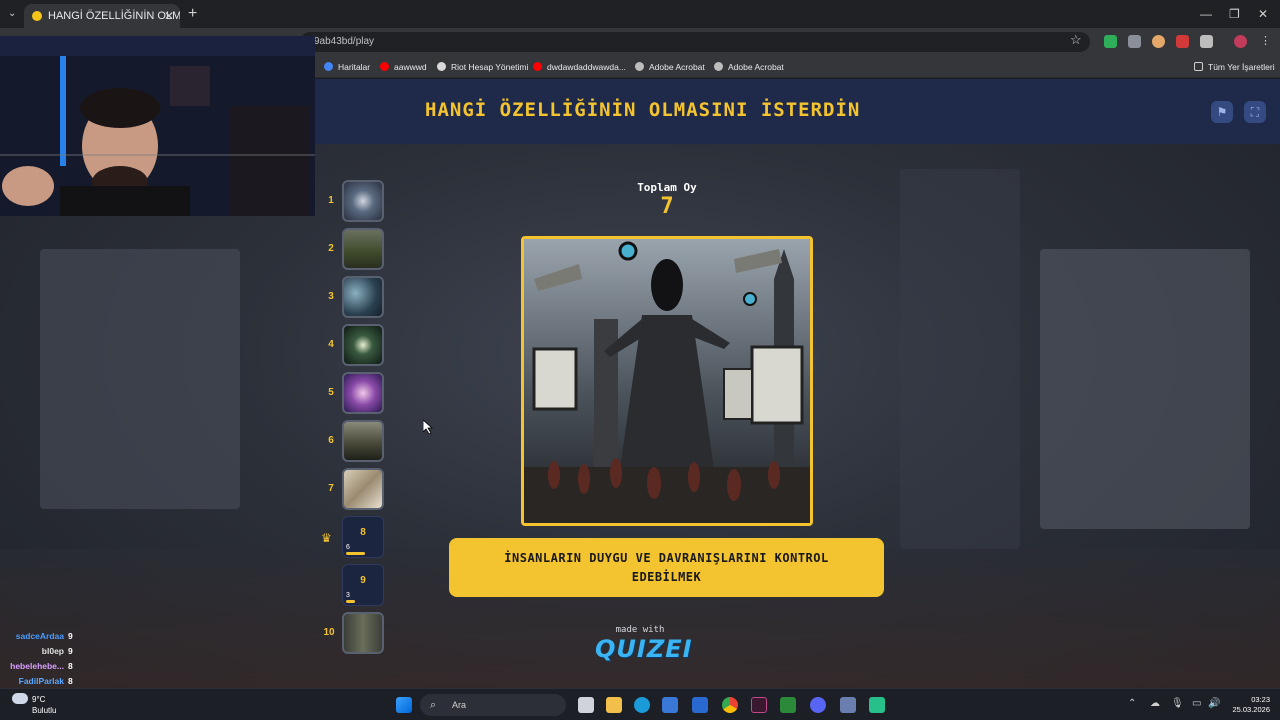 The height and width of the screenshot is (720, 1280). Describe the element at coordinates (1255, 112) in the screenshot. I see `fullscreen-button: ⛶` at that location.